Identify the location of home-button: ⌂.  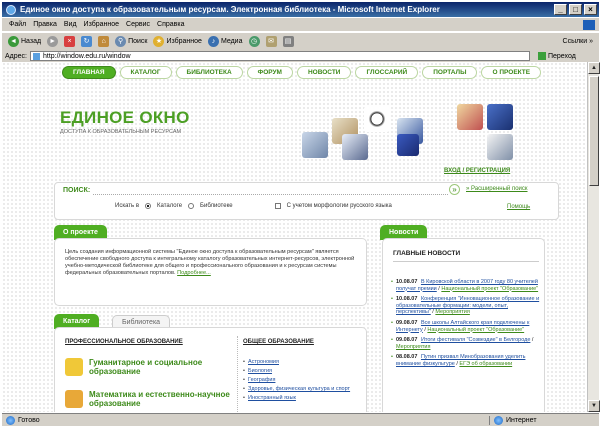
(104, 41).